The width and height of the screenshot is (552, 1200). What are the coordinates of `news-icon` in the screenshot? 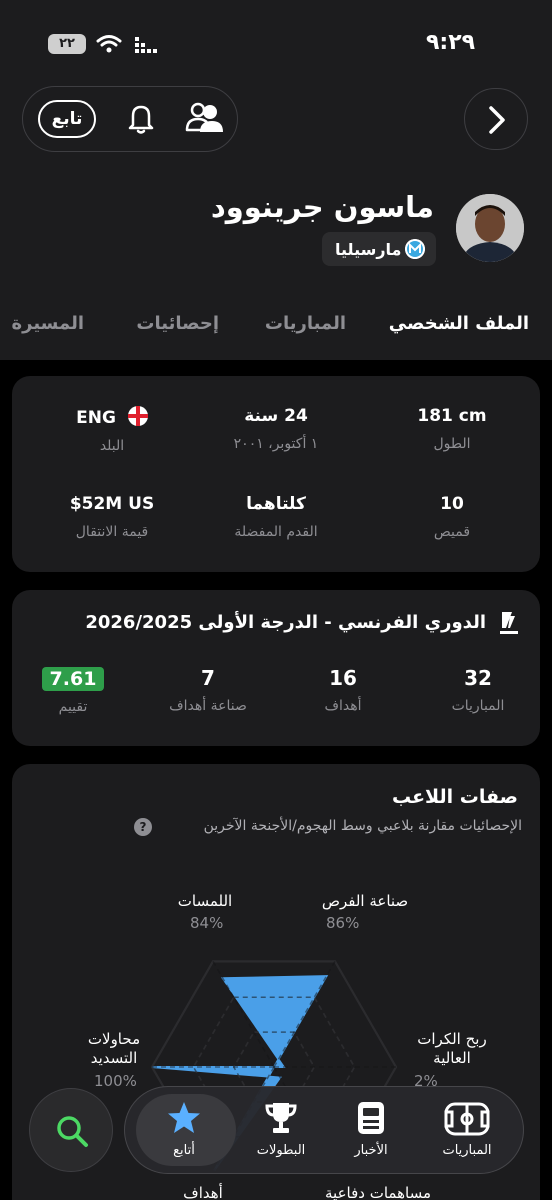 It's located at (371, 1118).